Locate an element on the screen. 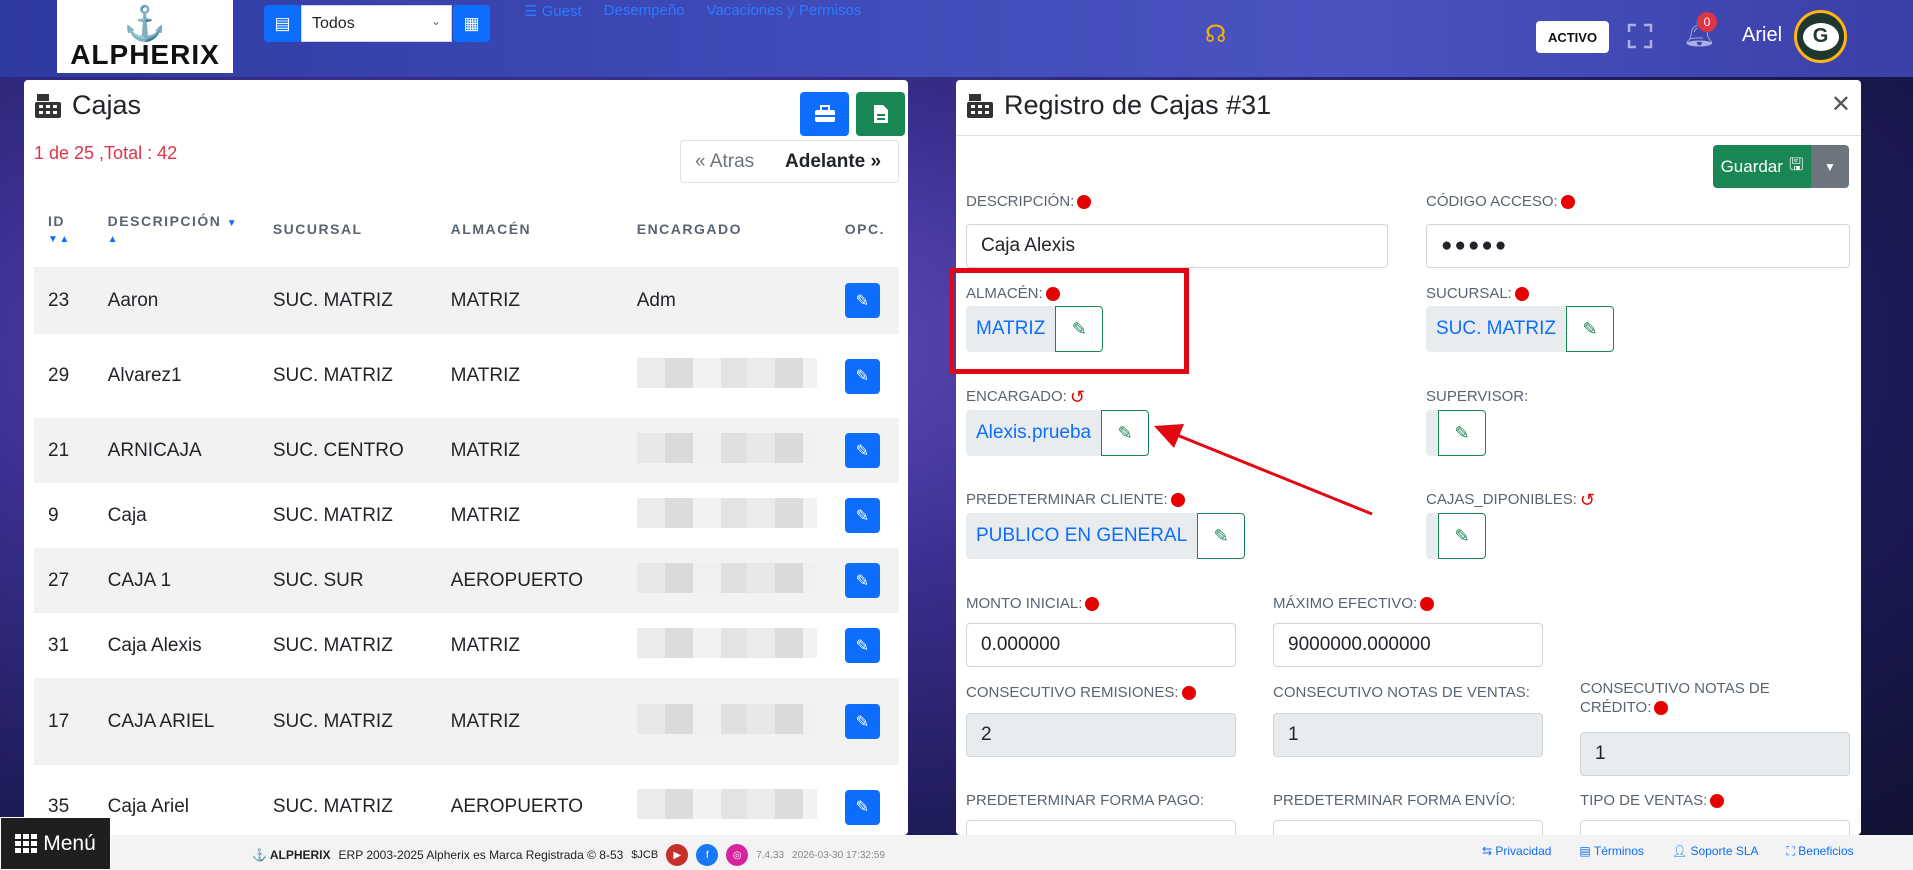  encargado-field: Alexis.prueba ✎ is located at coordinates (1058, 433).